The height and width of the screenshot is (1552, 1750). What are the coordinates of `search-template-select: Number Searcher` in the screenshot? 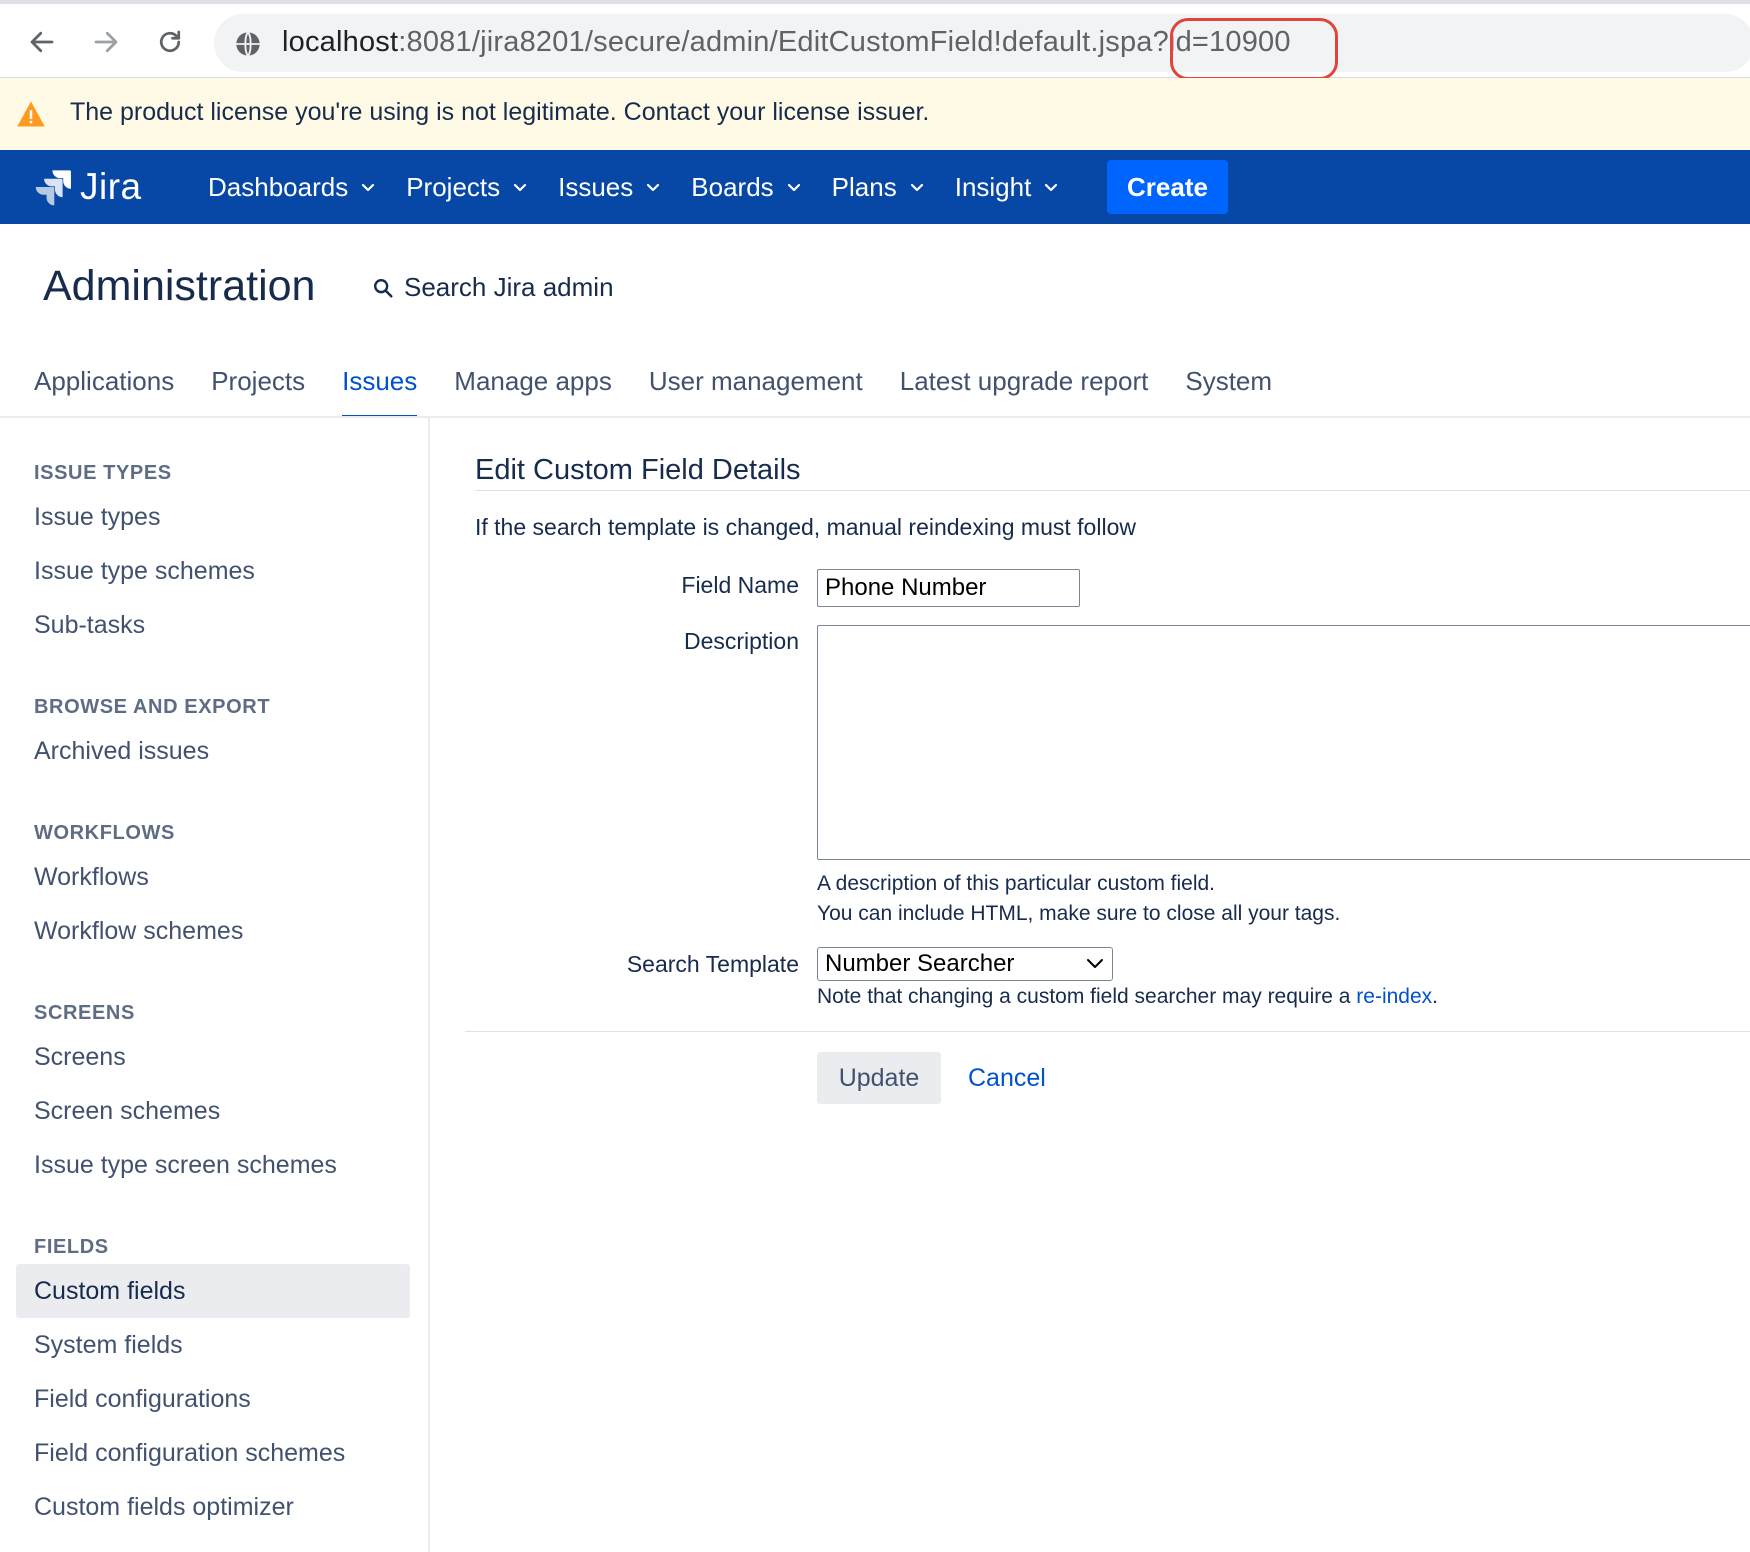 It's located at (965, 964).